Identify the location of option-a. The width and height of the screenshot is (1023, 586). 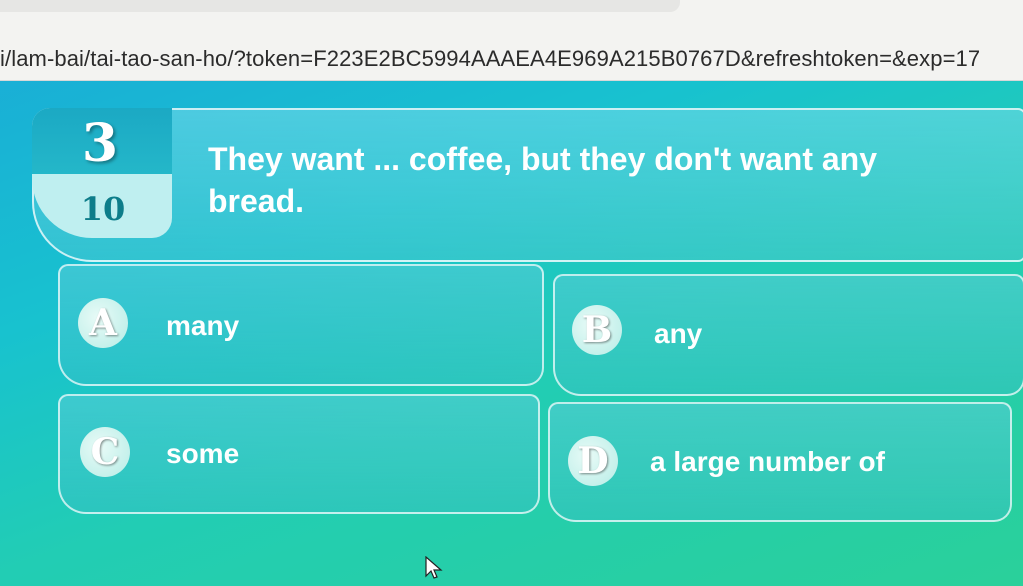
(301, 325).